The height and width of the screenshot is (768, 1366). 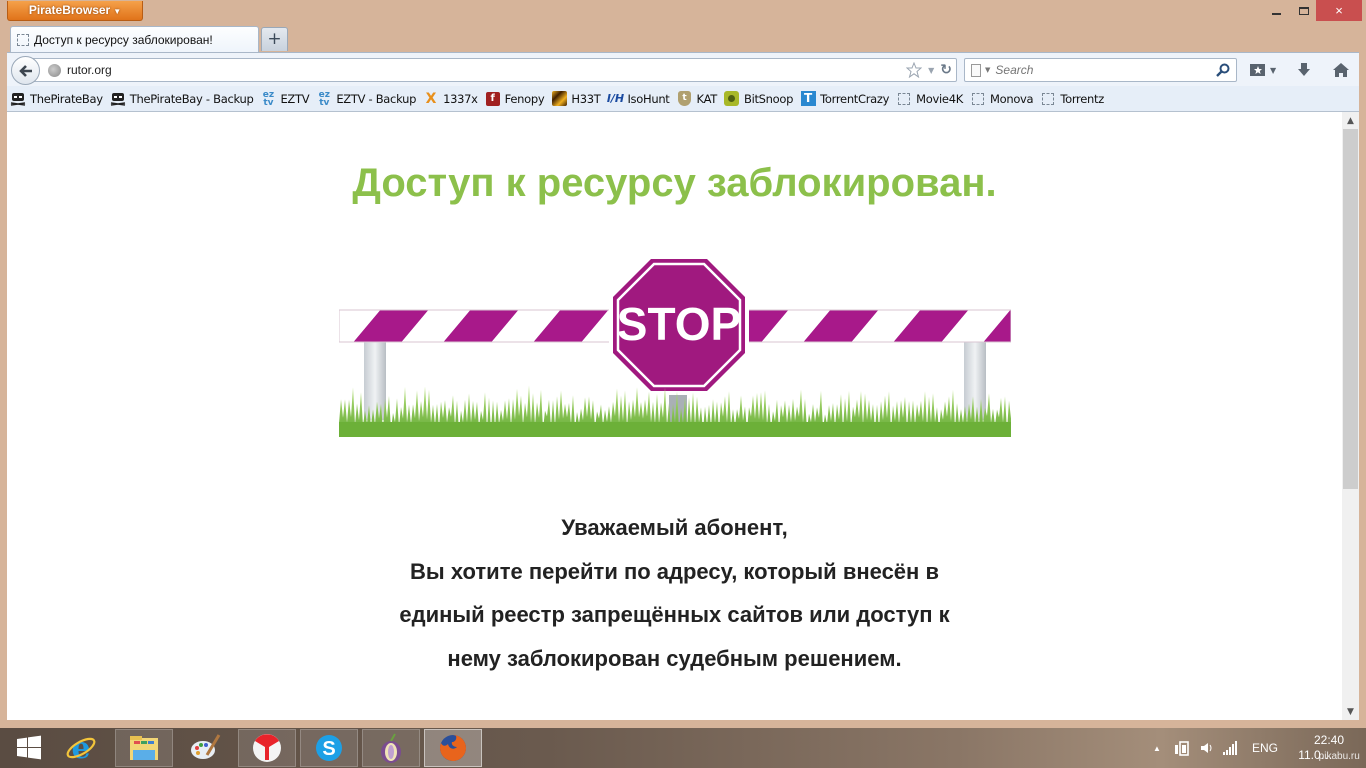 I want to click on taskbar-file-explorer, so click(x=144, y=748).